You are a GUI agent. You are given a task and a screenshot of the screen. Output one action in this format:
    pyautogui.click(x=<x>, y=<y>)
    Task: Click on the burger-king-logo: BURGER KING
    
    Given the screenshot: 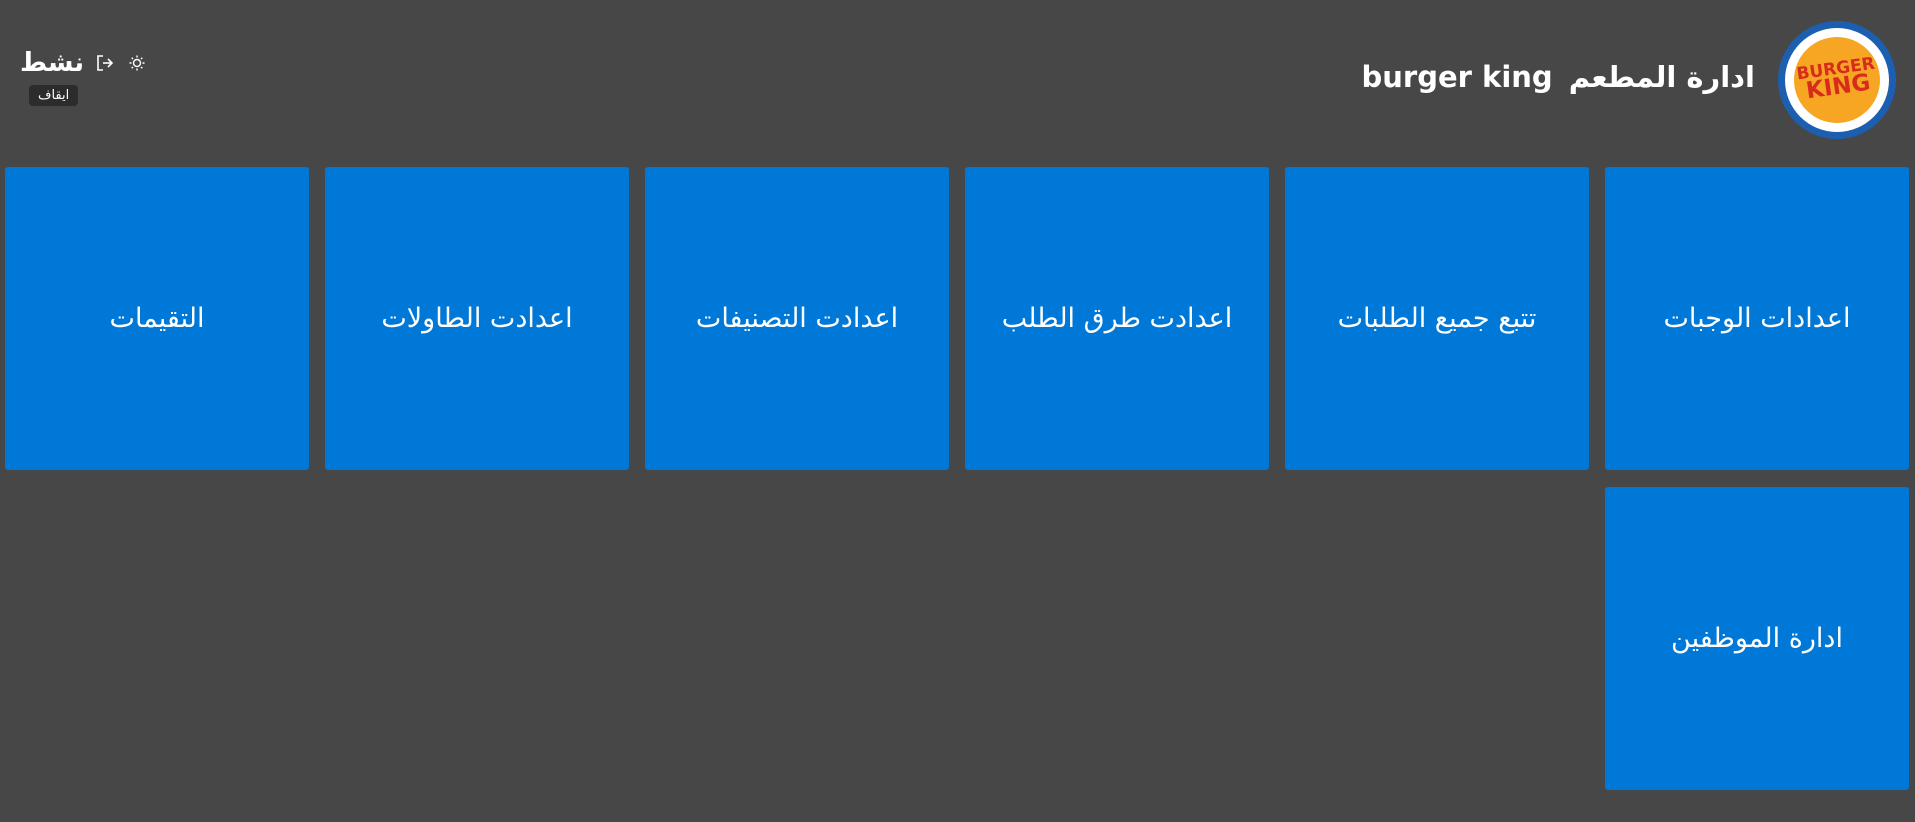 What is the action you would take?
    pyautogui.click(x=1837, y=80)
    